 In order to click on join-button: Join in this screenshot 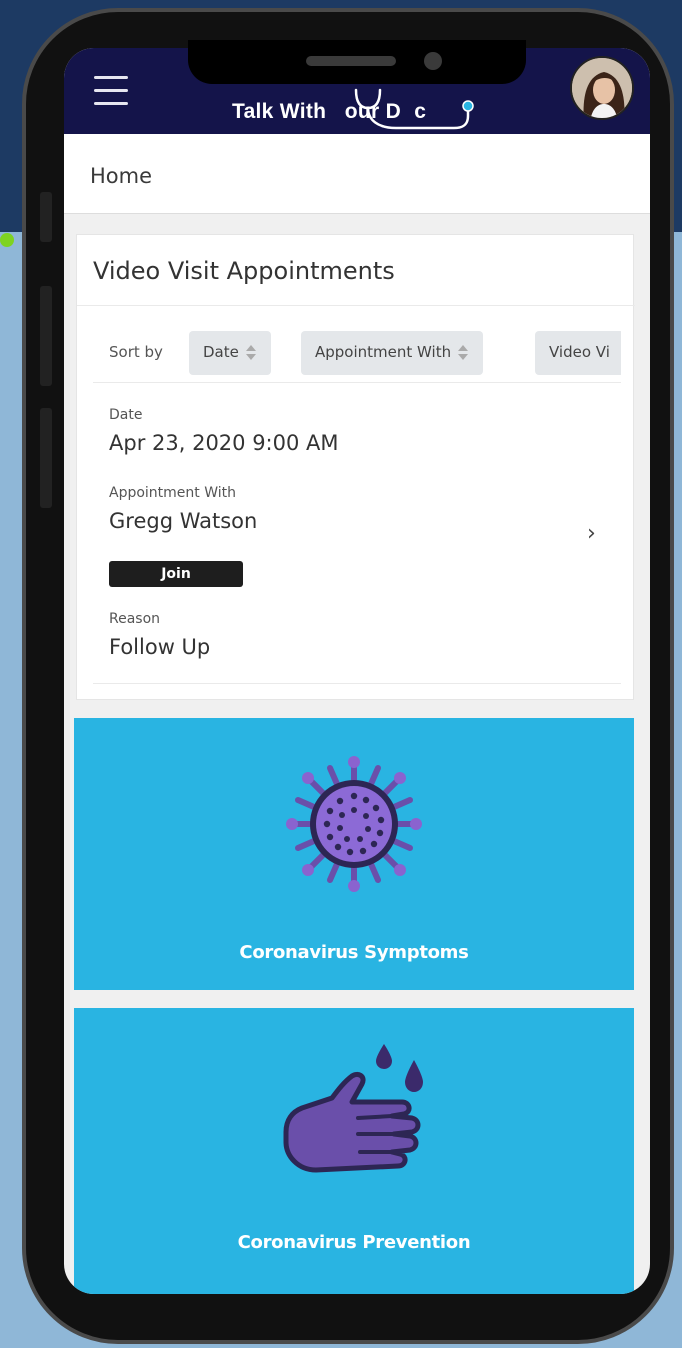, I will do `click(176, 574)`.